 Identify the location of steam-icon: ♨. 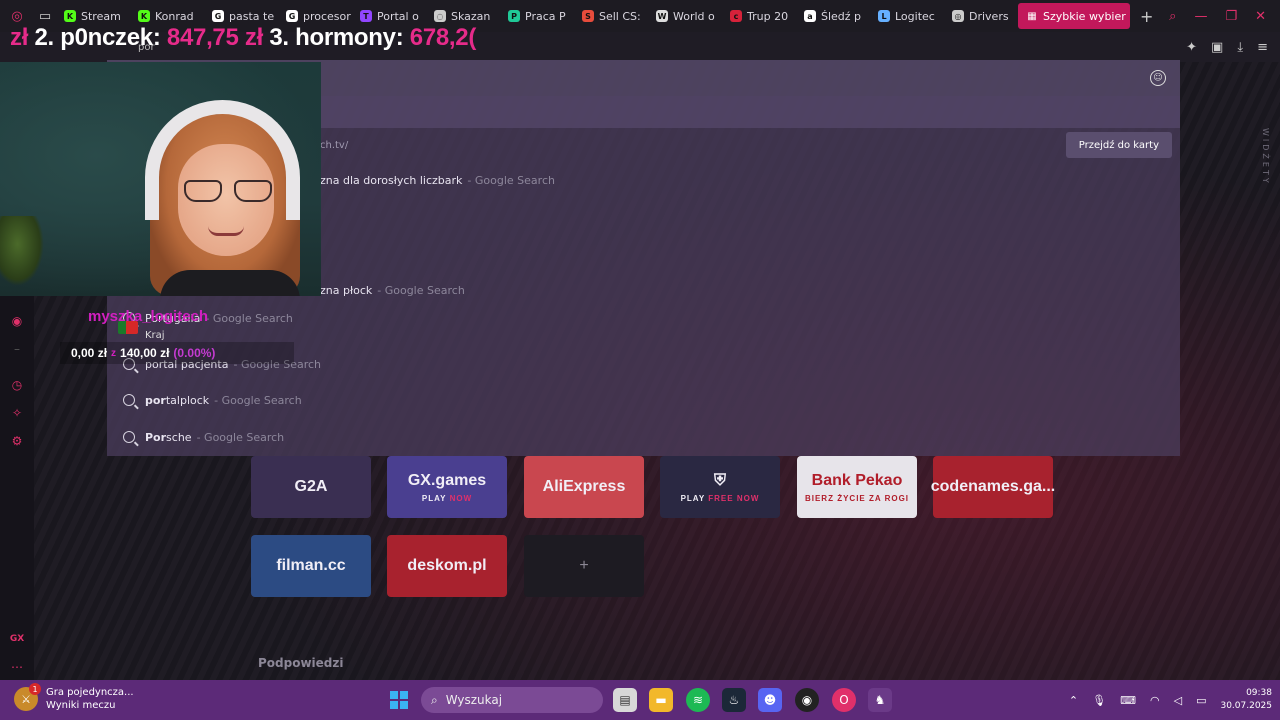
(734, 700).